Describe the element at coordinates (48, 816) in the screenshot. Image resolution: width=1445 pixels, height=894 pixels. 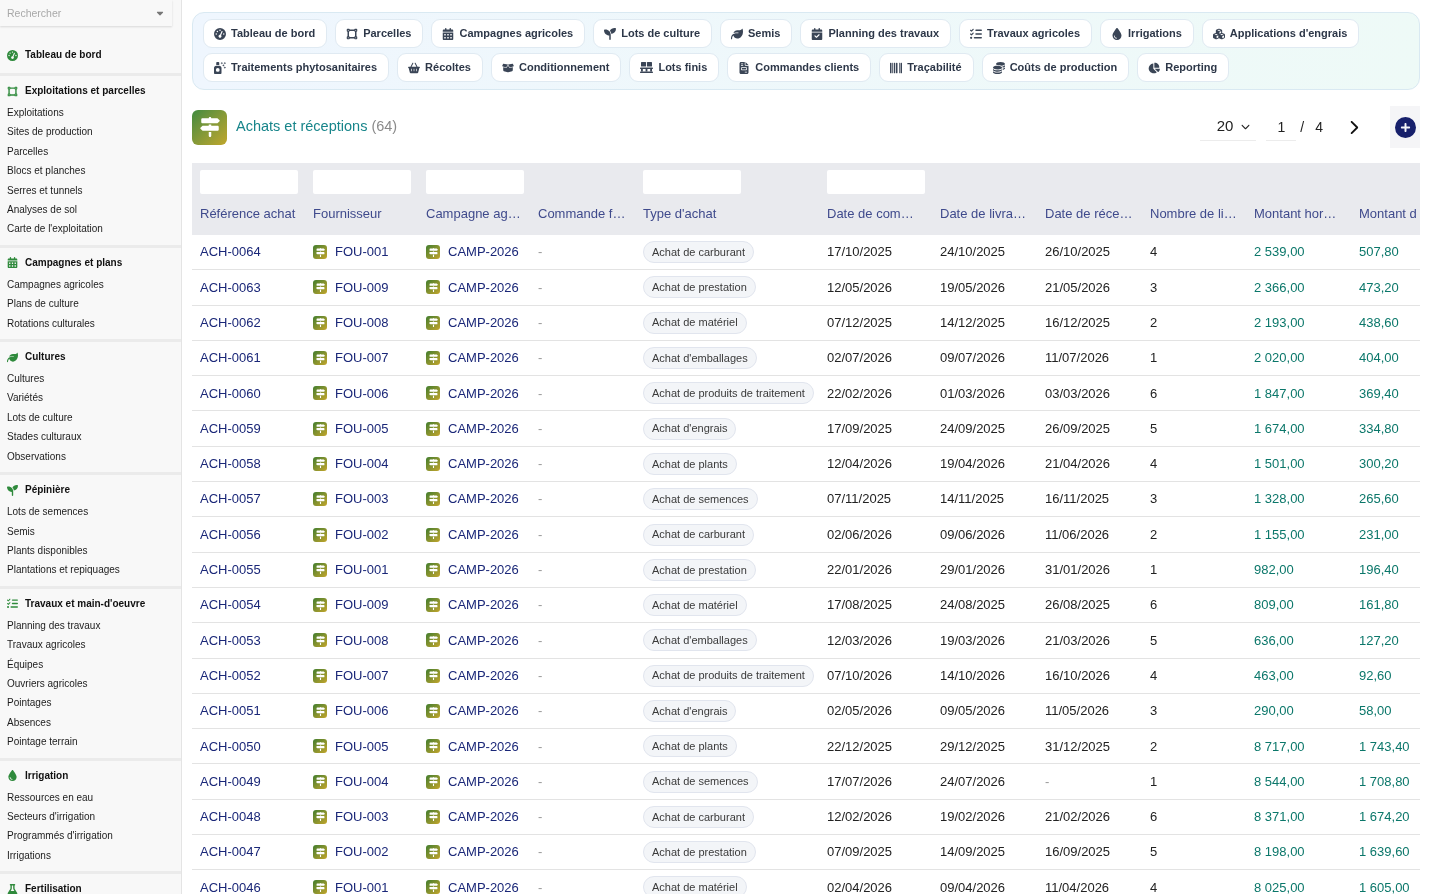
I see `sidebar-item: Secteurs d'irrigation` at that location.